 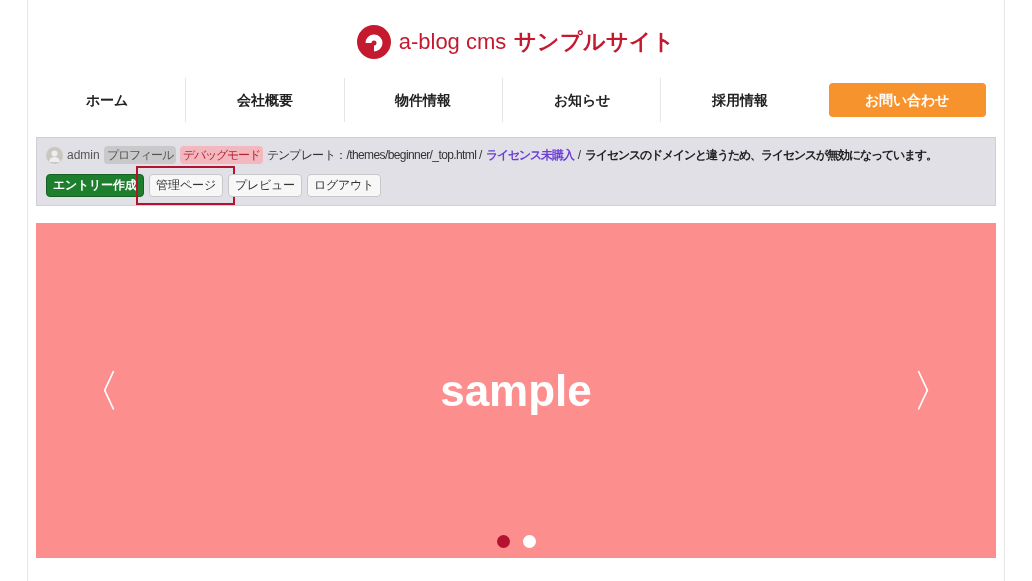 What do you see at coordinates (139, 155) in the screenshot?
I see `badge: プロフィール` at bounding box center [139, 155].